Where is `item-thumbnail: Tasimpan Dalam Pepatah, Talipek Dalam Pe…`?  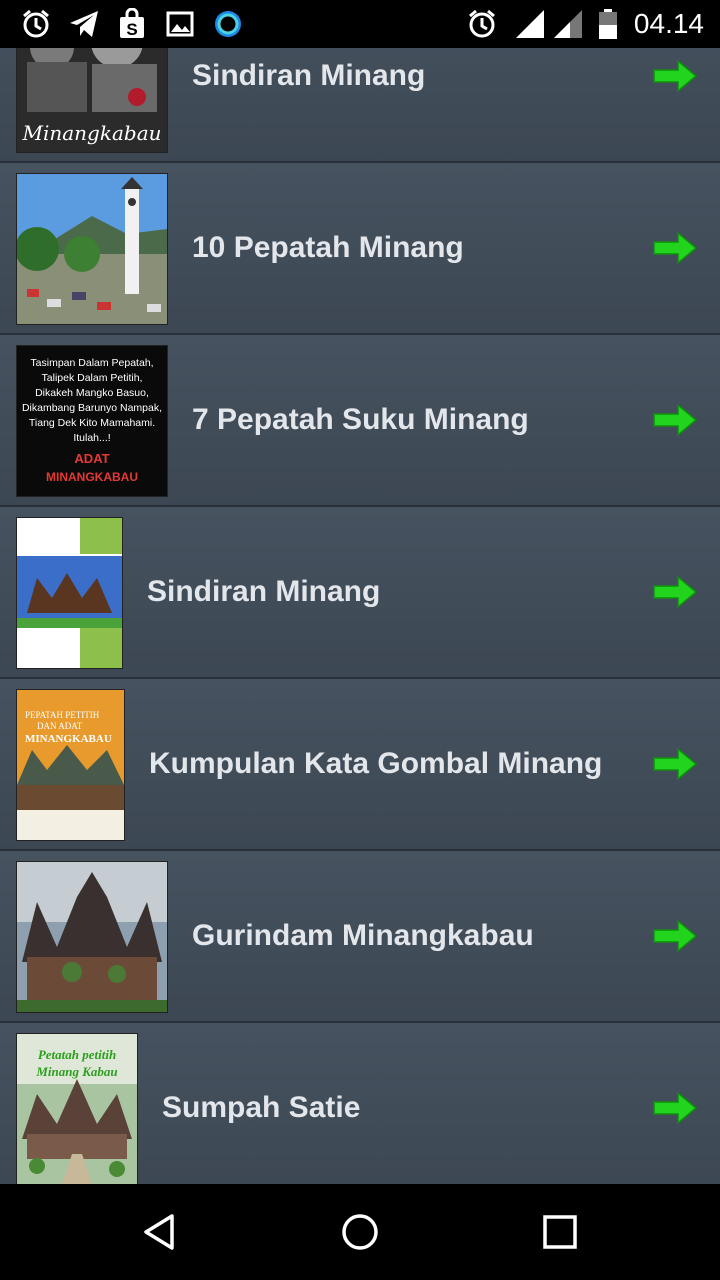
item-thumbnail: Tasimpan Dalam Pepatah, Talipek Dalam Pe… is located at coordinates (92, 421).